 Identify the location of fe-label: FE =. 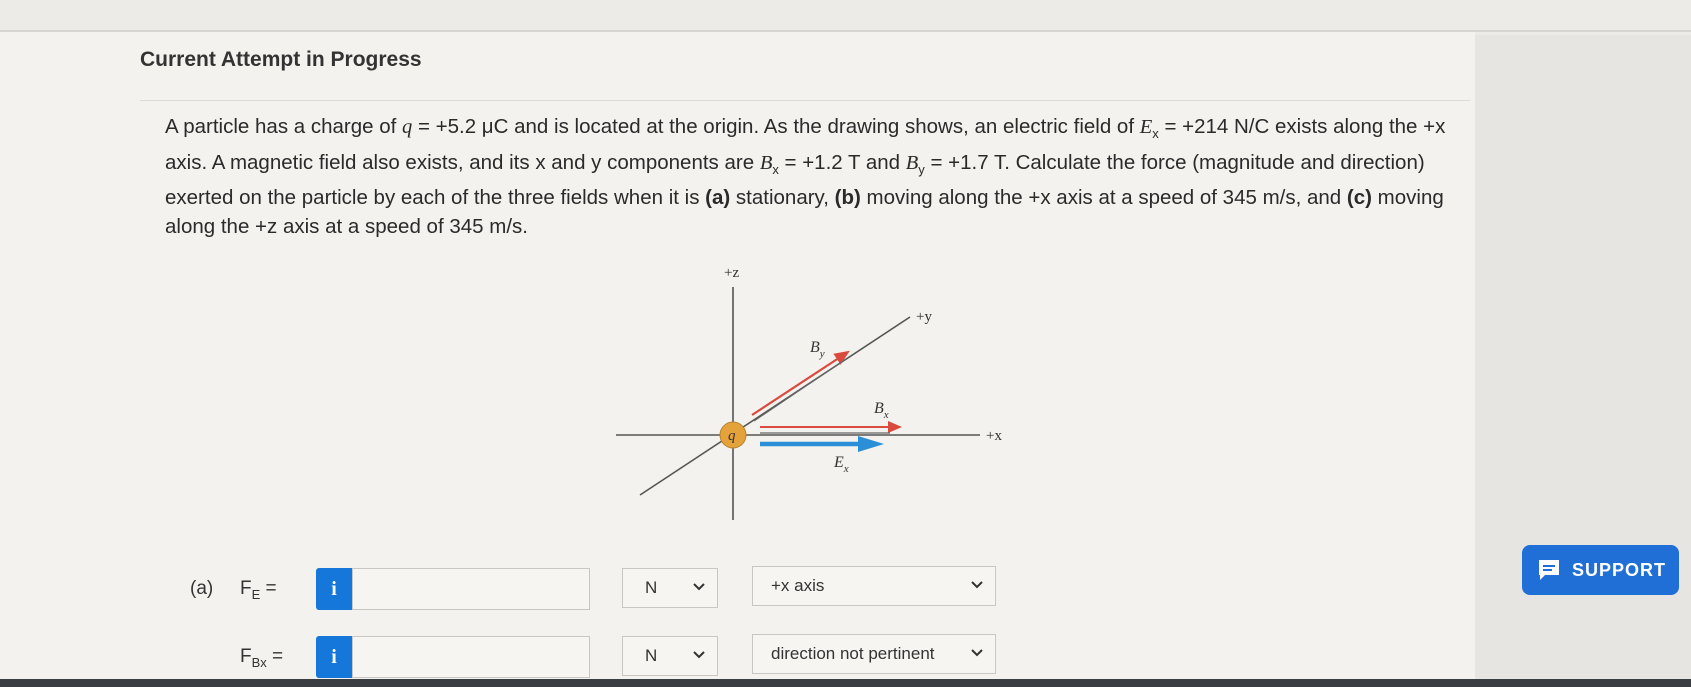
(258, 590).